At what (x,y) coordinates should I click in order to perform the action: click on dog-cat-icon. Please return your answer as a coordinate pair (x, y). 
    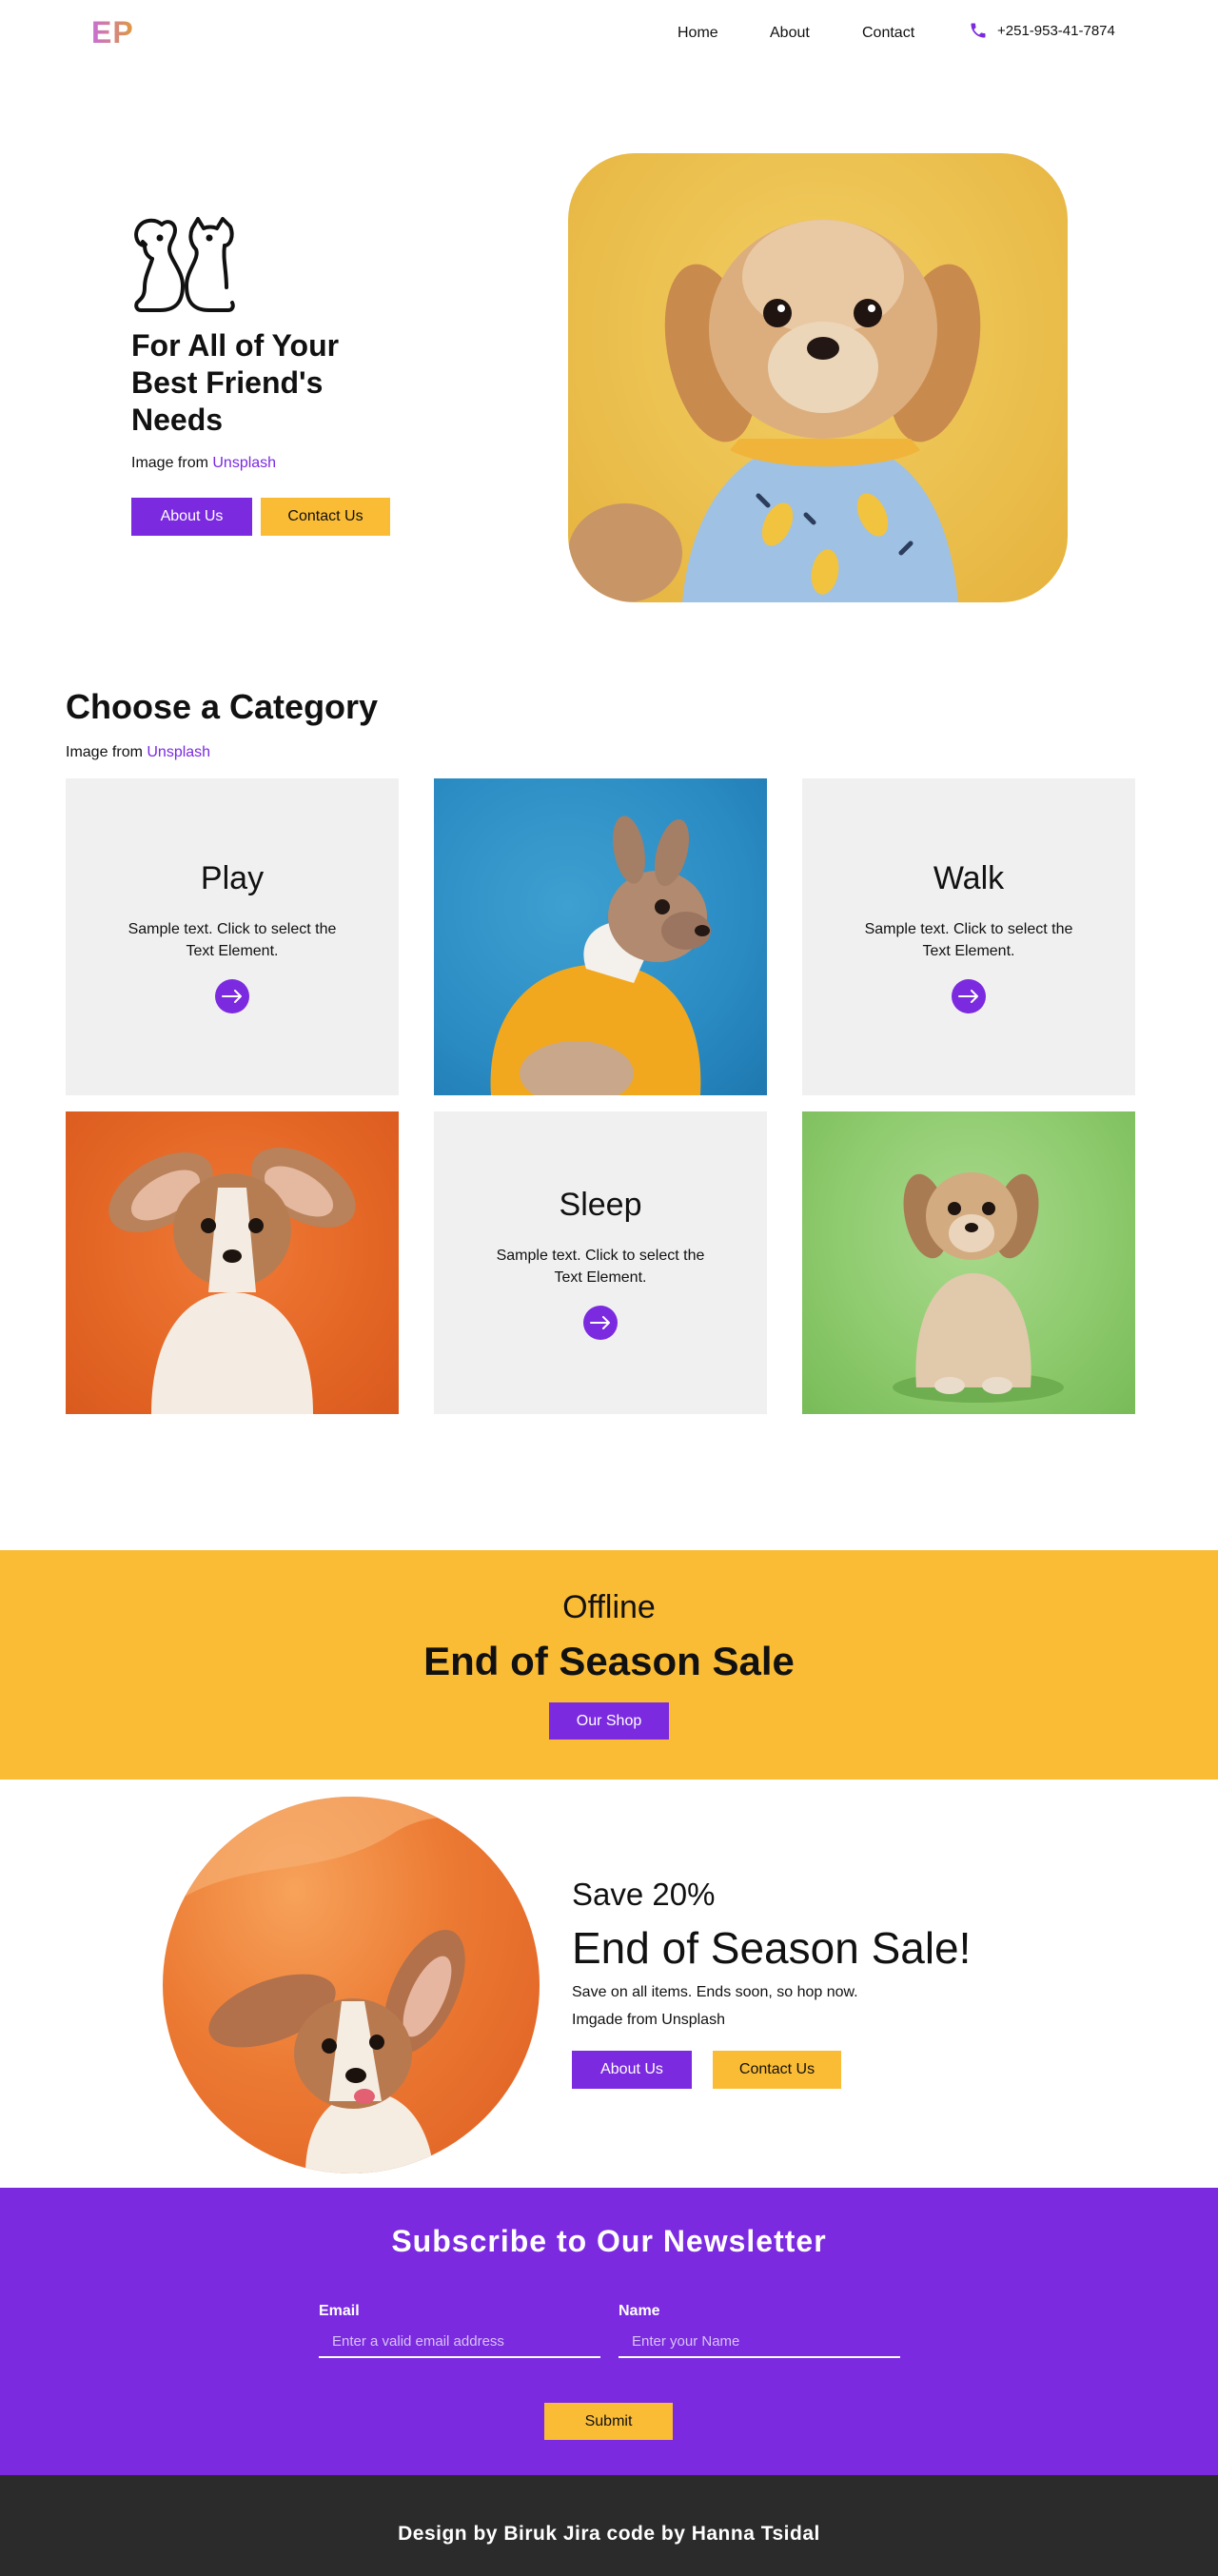
    Looking at the image, I should click on (184, 264).